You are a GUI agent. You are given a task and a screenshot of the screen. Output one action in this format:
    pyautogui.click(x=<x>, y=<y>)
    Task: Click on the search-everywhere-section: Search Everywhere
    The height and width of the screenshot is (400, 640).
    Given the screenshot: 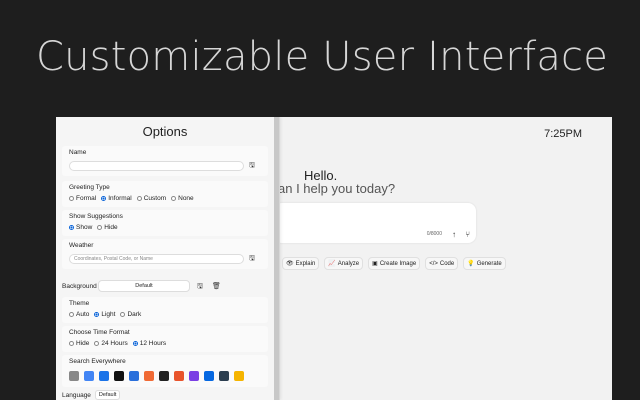 What is the action you would take?
    pyautogui.click(x=165, y=371)
    